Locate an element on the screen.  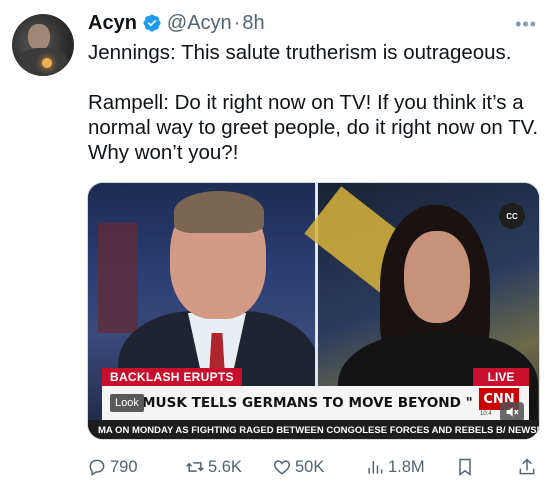
avatar is located at coordinates (43, 45).